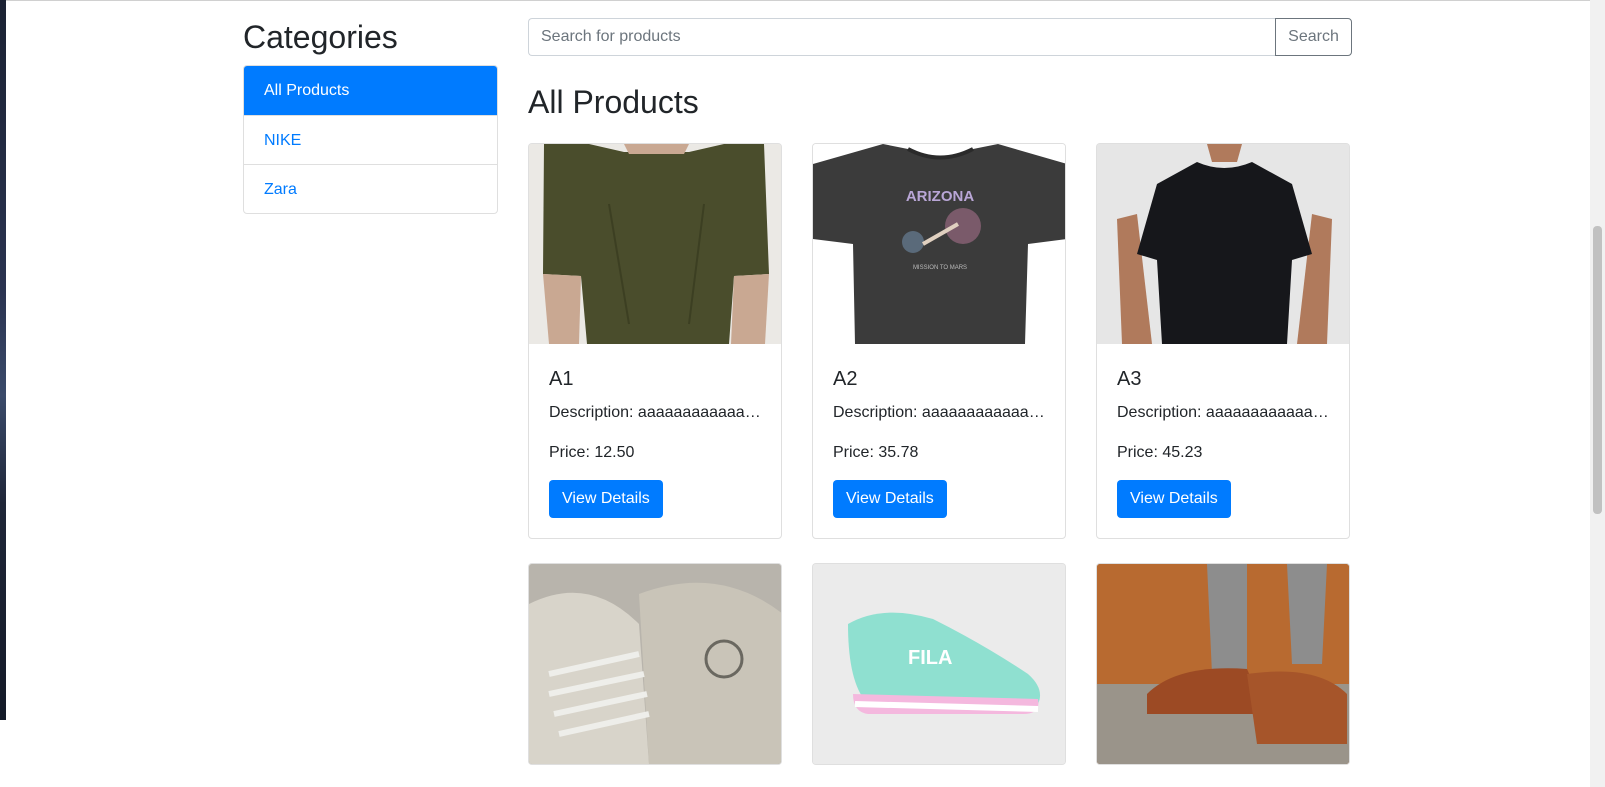 This screenshot has height=787, width=1605. Describe the element at coordinates (3, 360) in the screenshot. I see `background-window-edge` at that location.